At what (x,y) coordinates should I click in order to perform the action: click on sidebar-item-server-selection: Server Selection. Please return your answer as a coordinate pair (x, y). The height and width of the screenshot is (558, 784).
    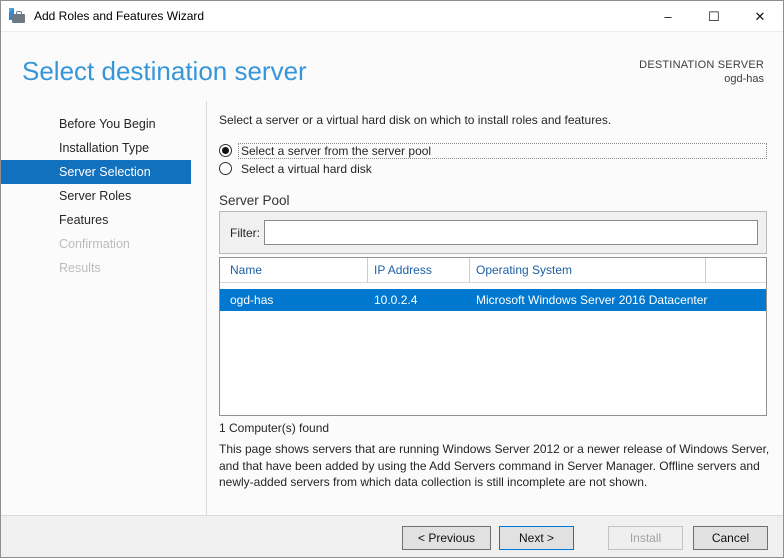
    Looking at the image, I should click on (96, 172).